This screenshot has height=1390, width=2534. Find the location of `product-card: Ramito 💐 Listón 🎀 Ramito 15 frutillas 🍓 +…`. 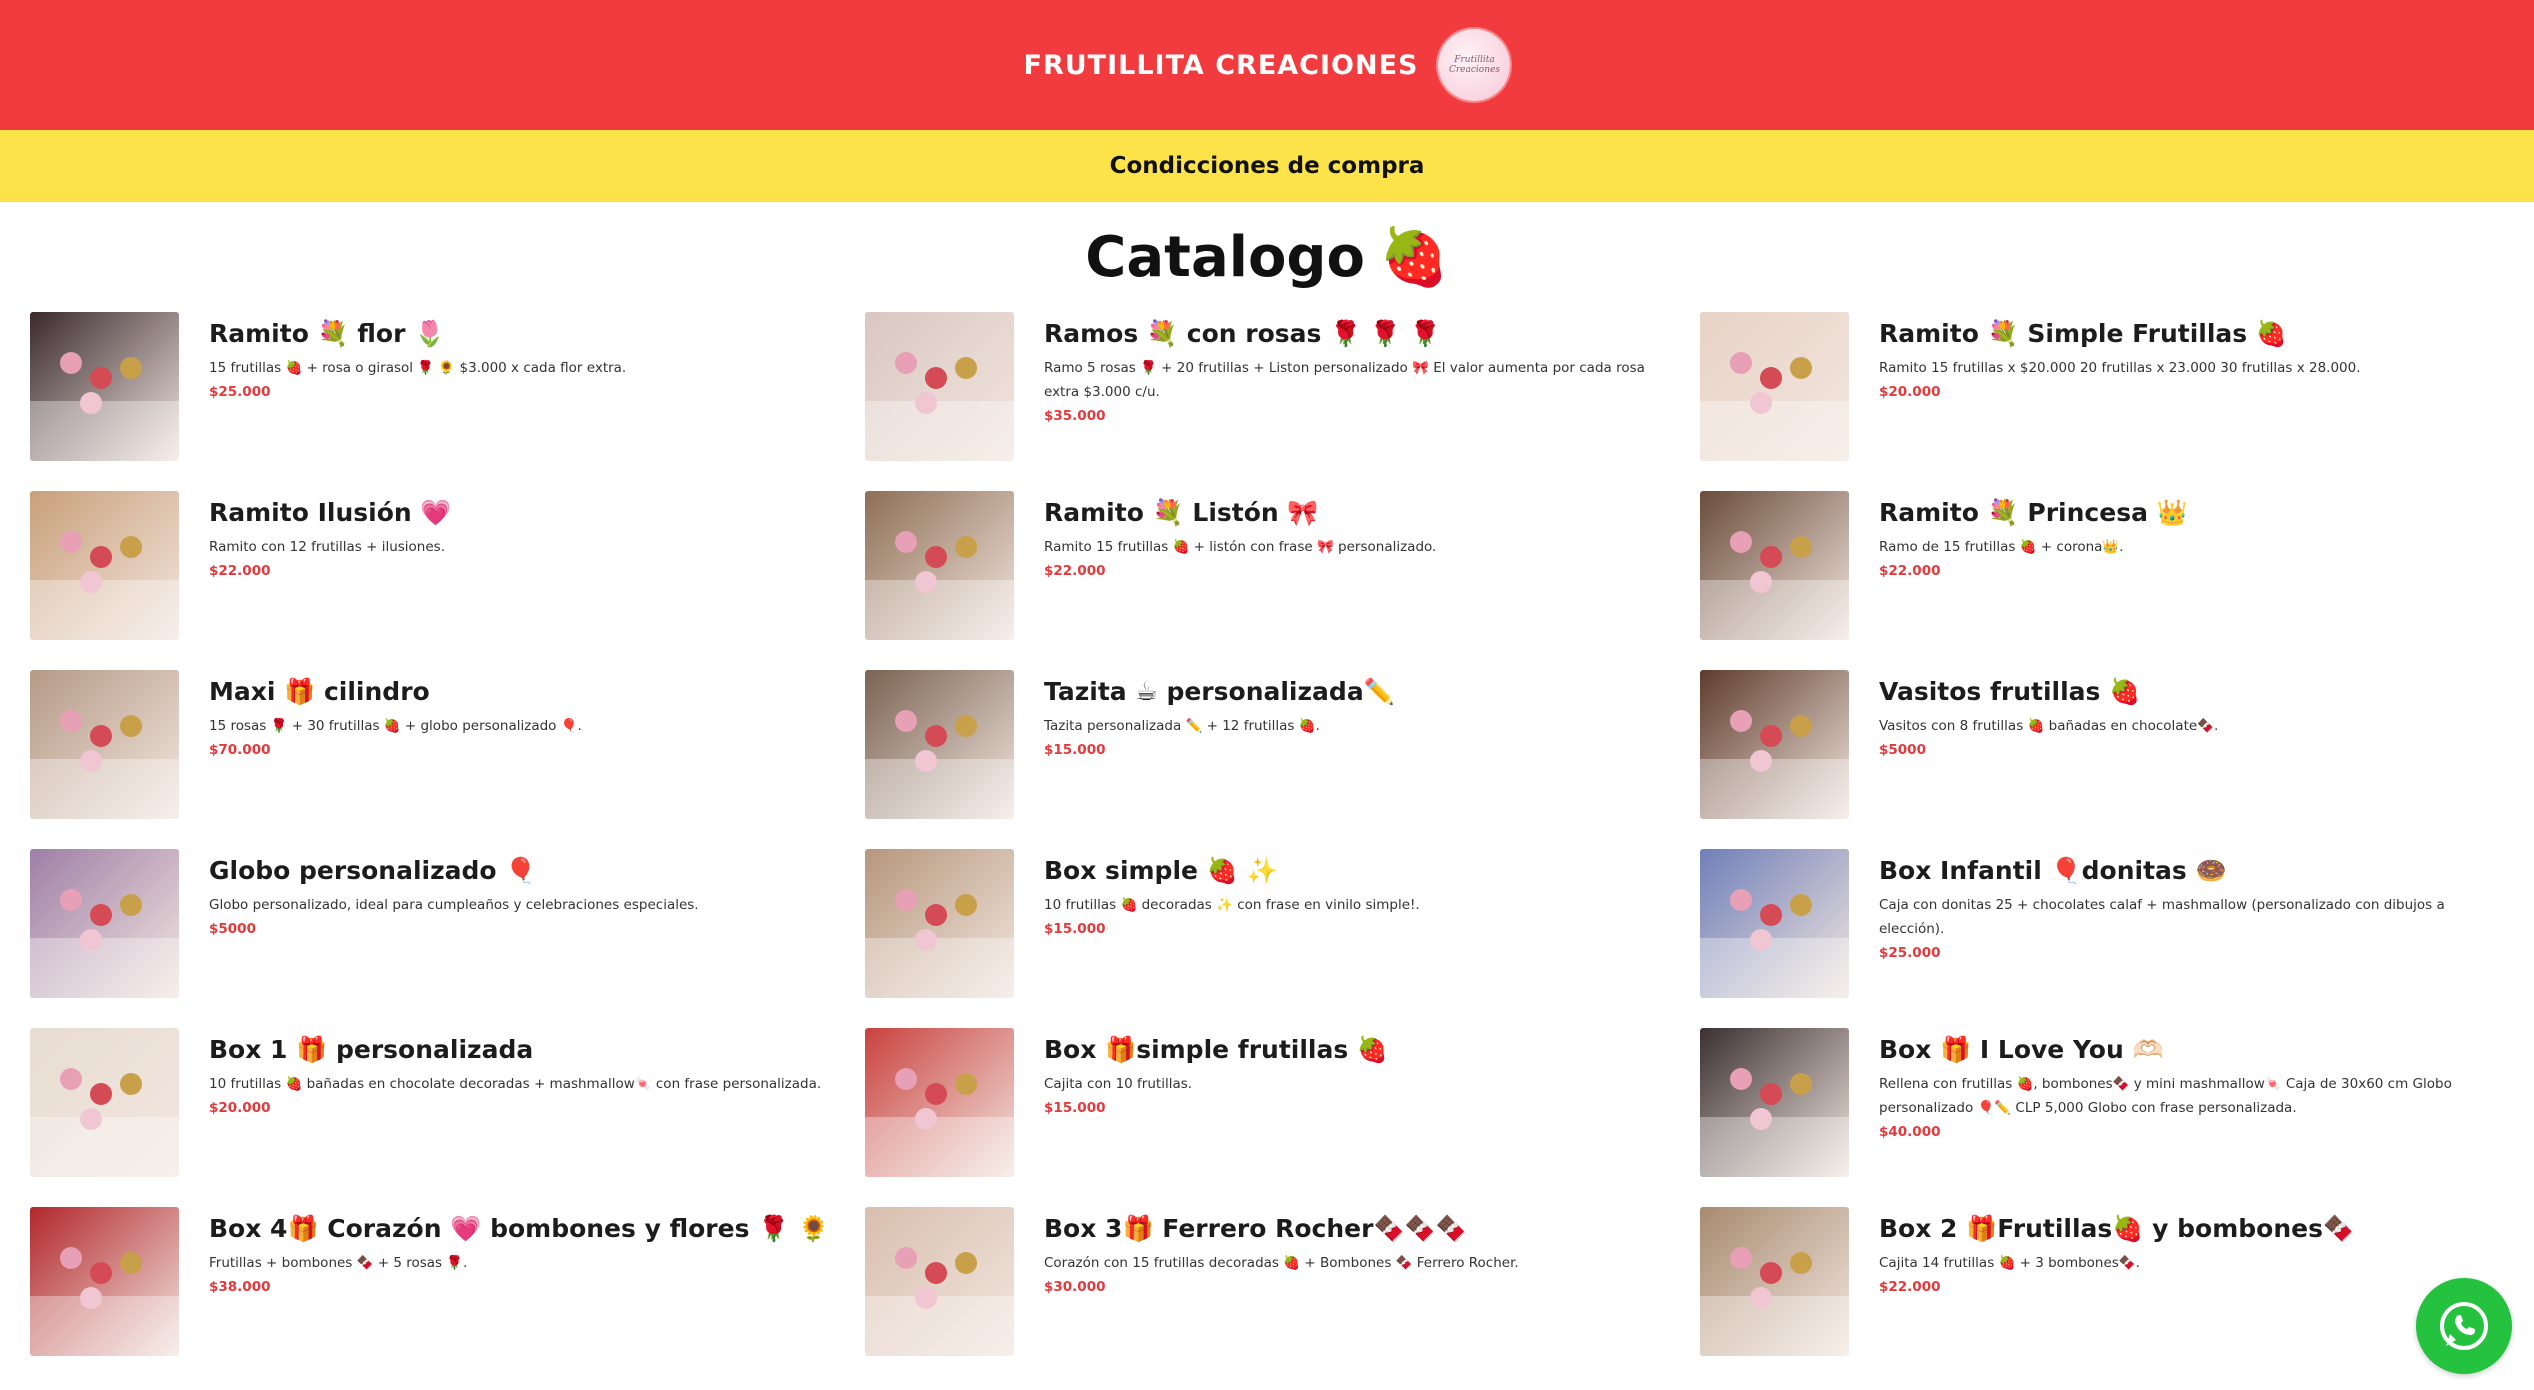

product-card: Ramito 💐 Listón 🎀 Ramito 15 frutillas 🍓 +… is located at coordinates (1282, 565).